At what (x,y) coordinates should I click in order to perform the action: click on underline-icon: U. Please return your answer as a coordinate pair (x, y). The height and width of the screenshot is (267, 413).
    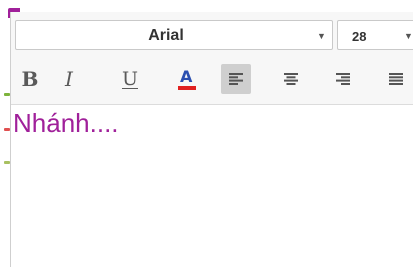
    Looking at the image, I should click on (129, 79).